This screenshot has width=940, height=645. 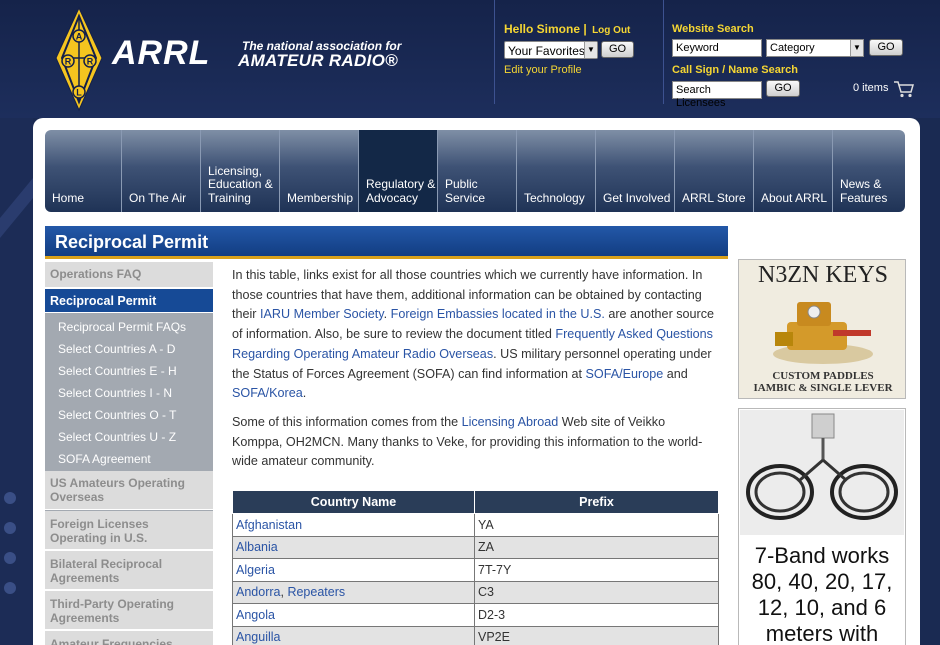 I want to click on favorites-value: Your Favorites, so click(x=546, y=51).